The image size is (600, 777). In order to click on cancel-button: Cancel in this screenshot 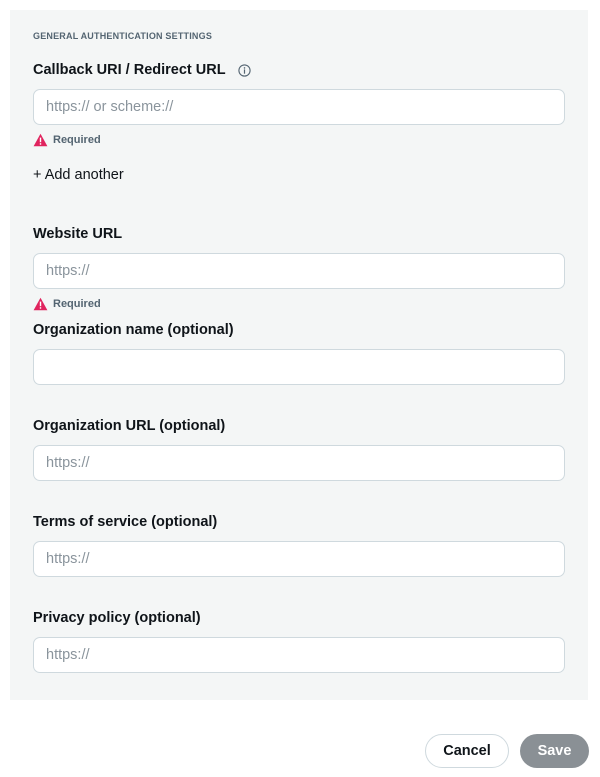, I will do `click(467, 751)`.